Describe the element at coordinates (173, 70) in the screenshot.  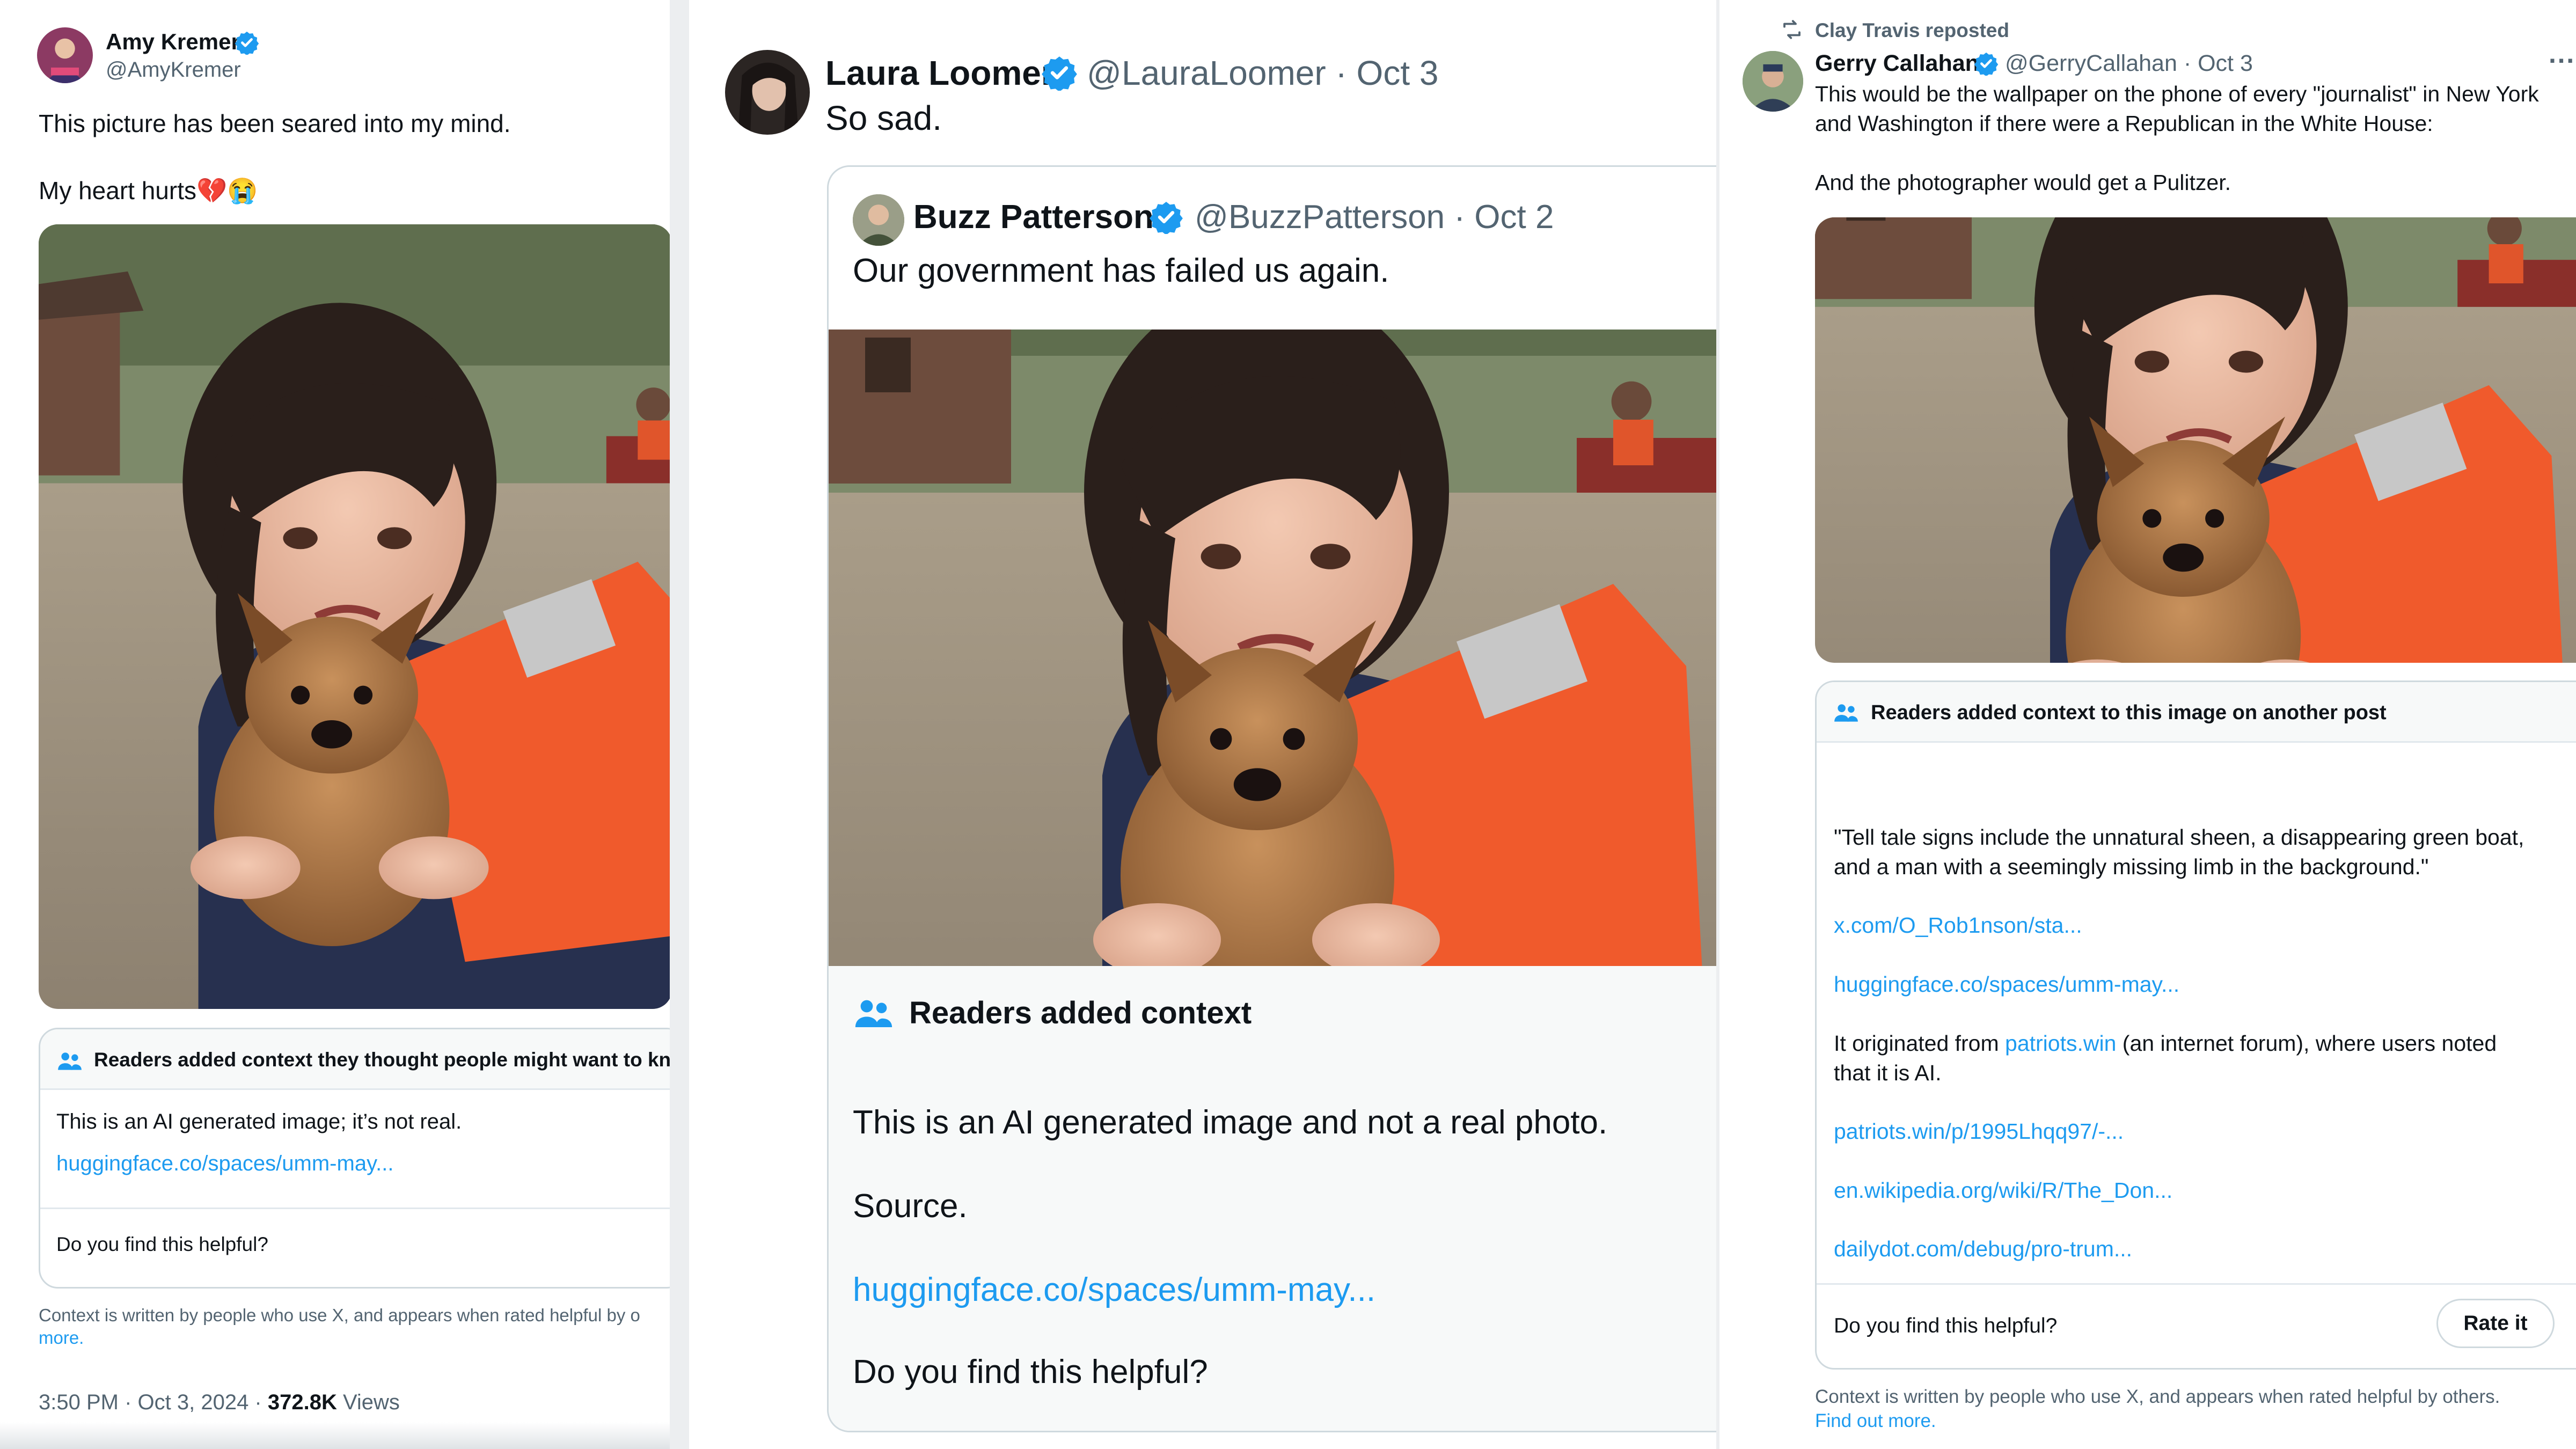
I see `author-handle: @AmyKremer` at that location.